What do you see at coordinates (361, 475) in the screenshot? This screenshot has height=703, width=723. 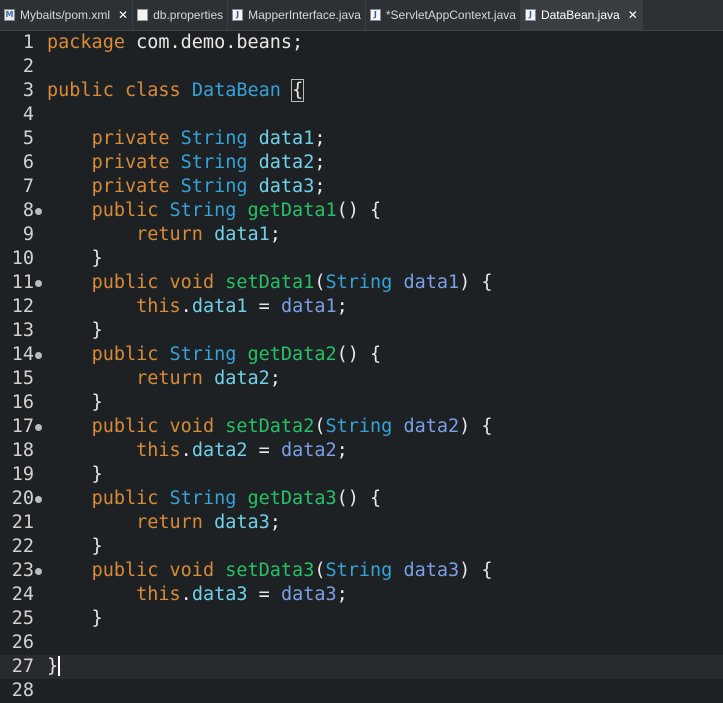 I see `code-line: 19 }` at bounding box center [361, 475].